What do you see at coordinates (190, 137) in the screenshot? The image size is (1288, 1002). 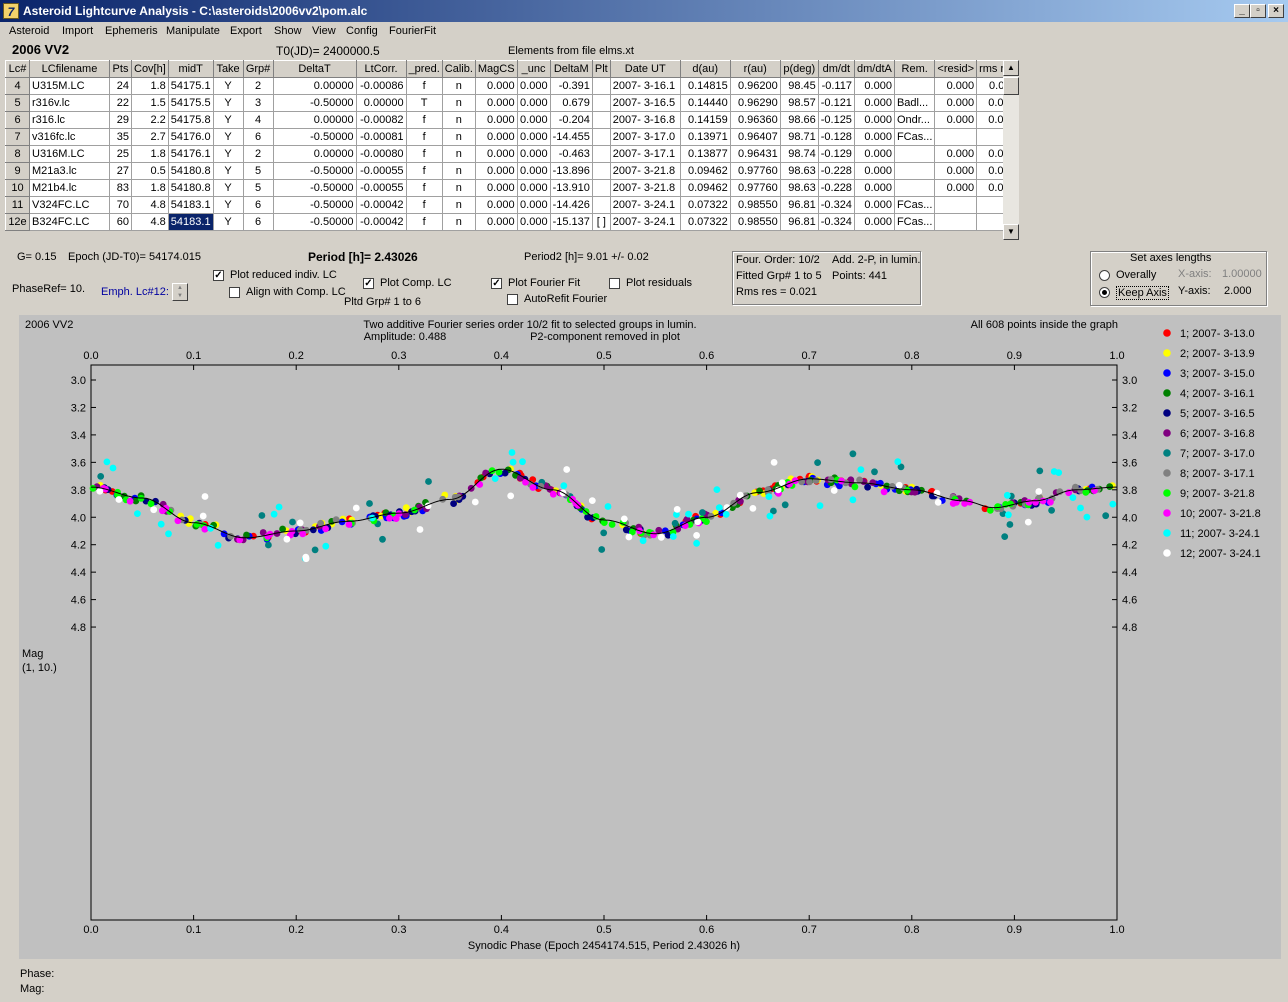 I see `table-cell: 54176.0` at bounding box center [190, 137].